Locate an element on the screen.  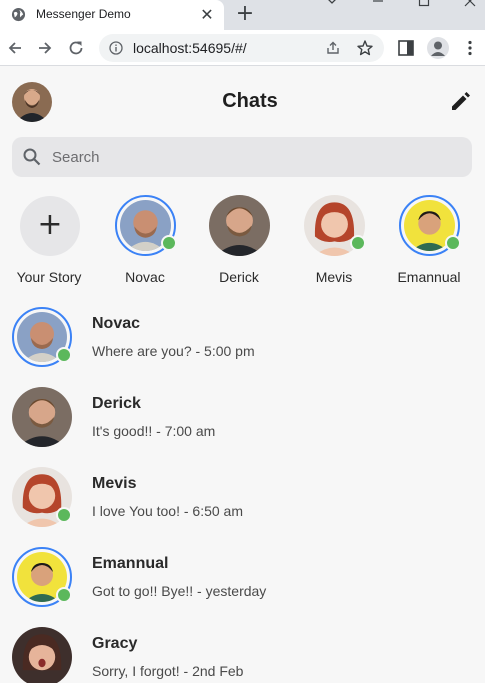
chat-item-mevis: Mevis I love You too! - 6:50 am is located at coordinates (242, 505).